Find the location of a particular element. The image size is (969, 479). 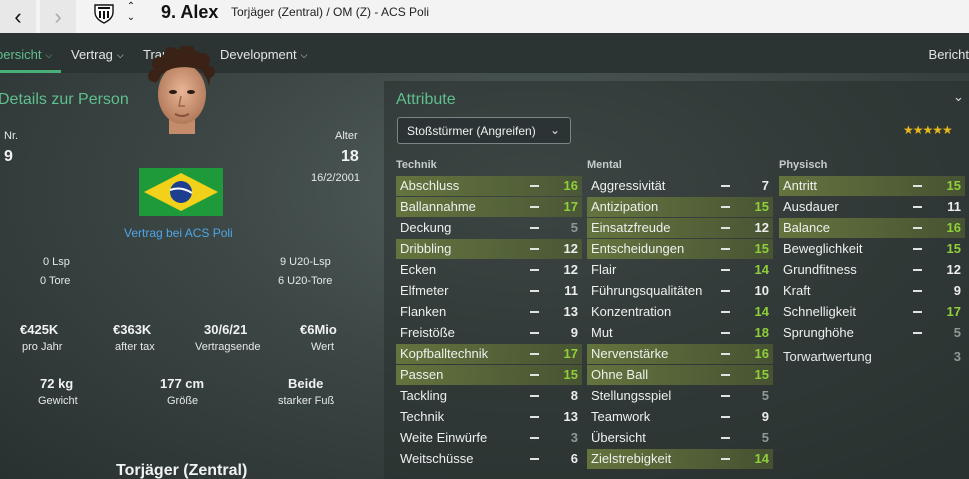

tab-overview: bersicht ⌵ is located at coordinates (26, 54).